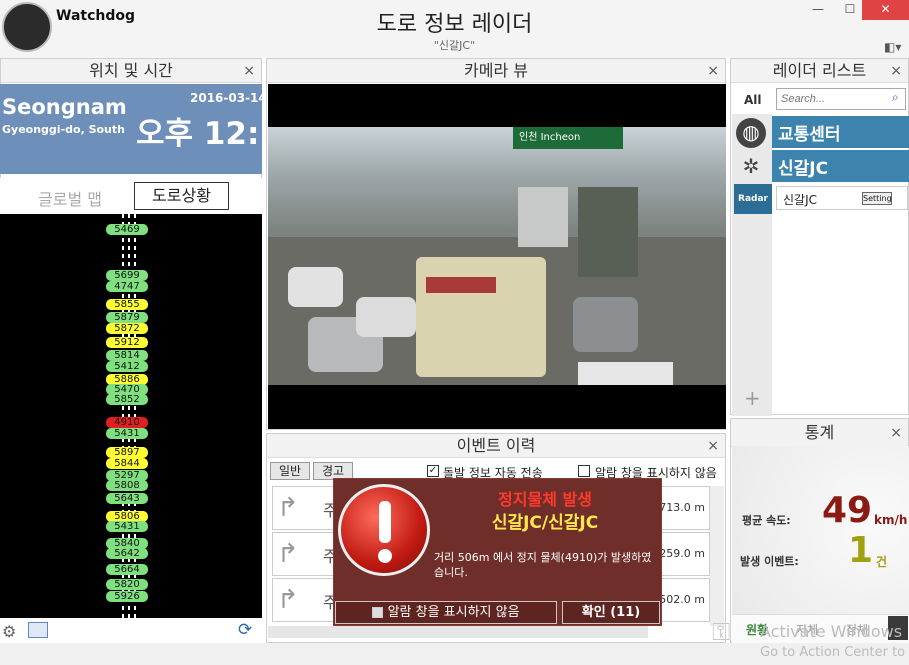 This screenshot has height=665, width=909. I want to click on stats-header: 통계 ×, so click(819, 433).